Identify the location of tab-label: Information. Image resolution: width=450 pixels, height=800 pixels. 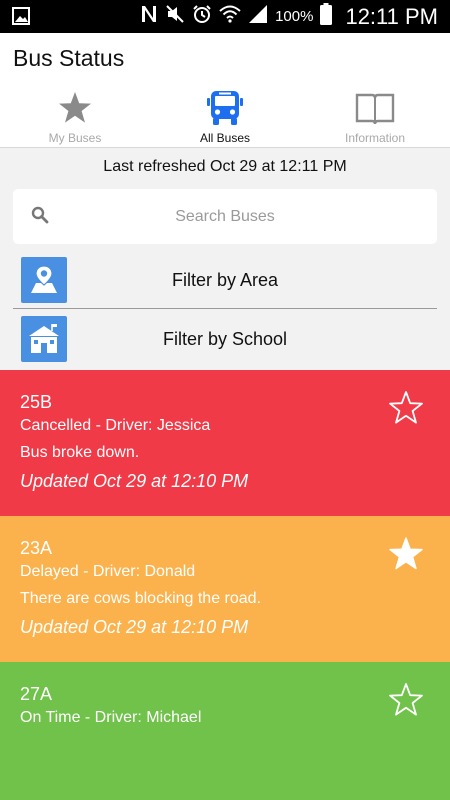
(375, 138).